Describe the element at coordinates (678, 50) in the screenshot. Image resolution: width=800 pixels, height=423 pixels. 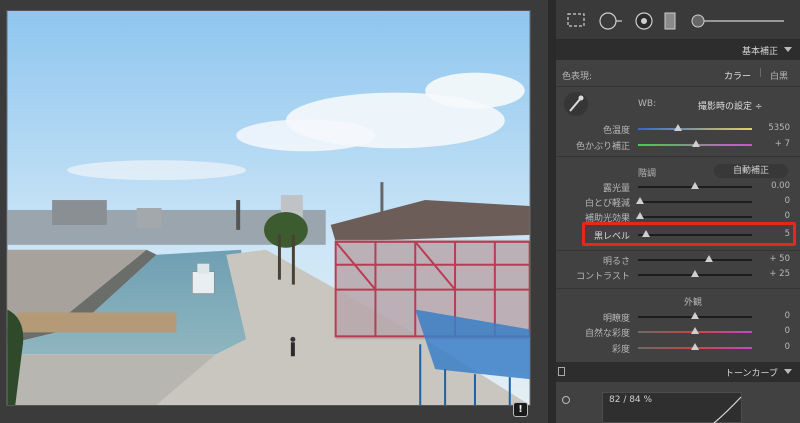
I see `basic-section-header: 基本補正` at that location.